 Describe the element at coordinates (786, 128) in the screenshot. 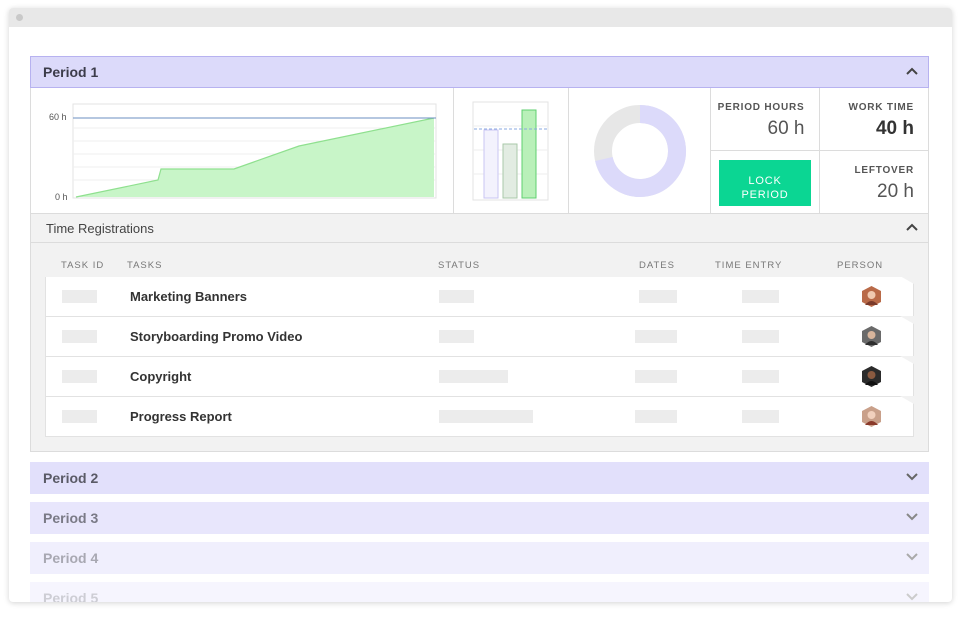

I see `period-hours-value: 60 h` at that location.